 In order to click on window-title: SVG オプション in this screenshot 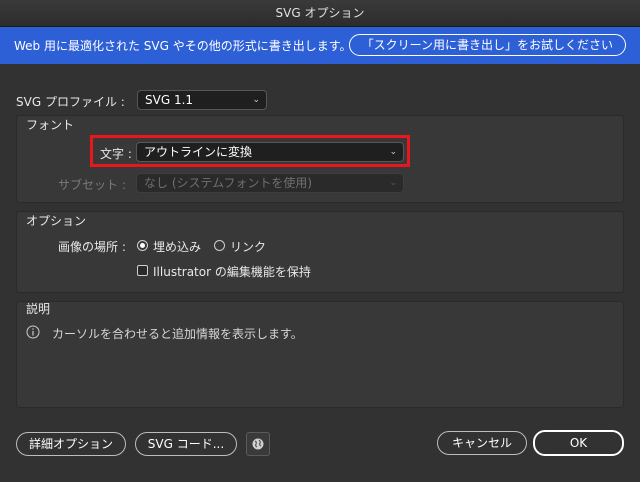, I will do `click(320, 13)`.